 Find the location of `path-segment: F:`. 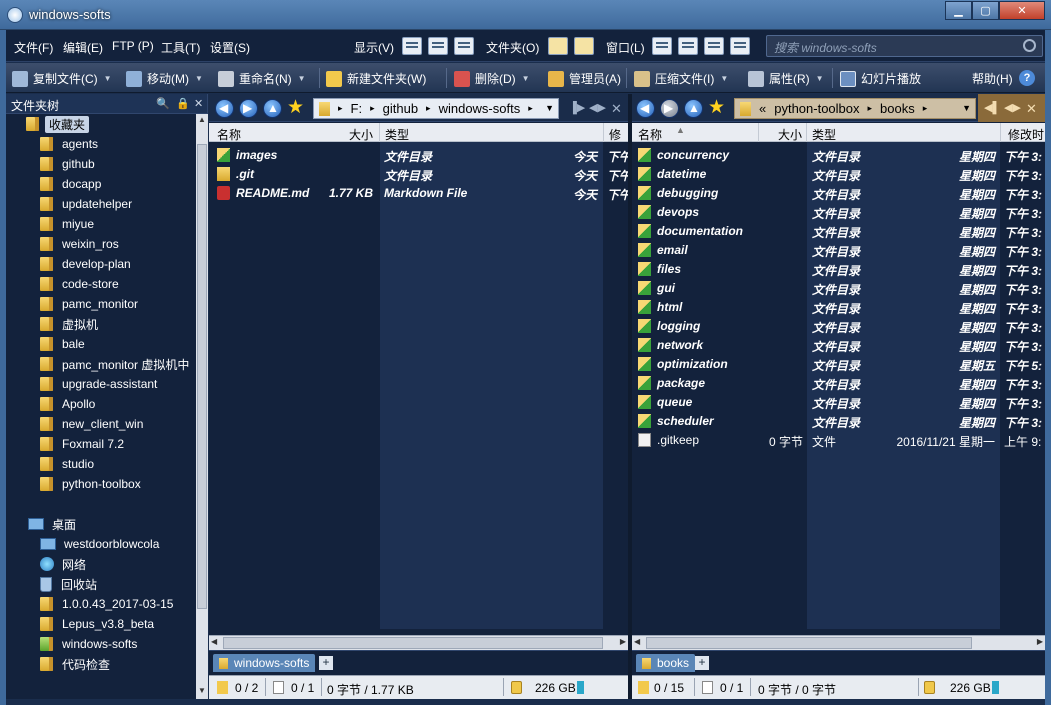

path-segment: F: is located at coordinates (357, 108).